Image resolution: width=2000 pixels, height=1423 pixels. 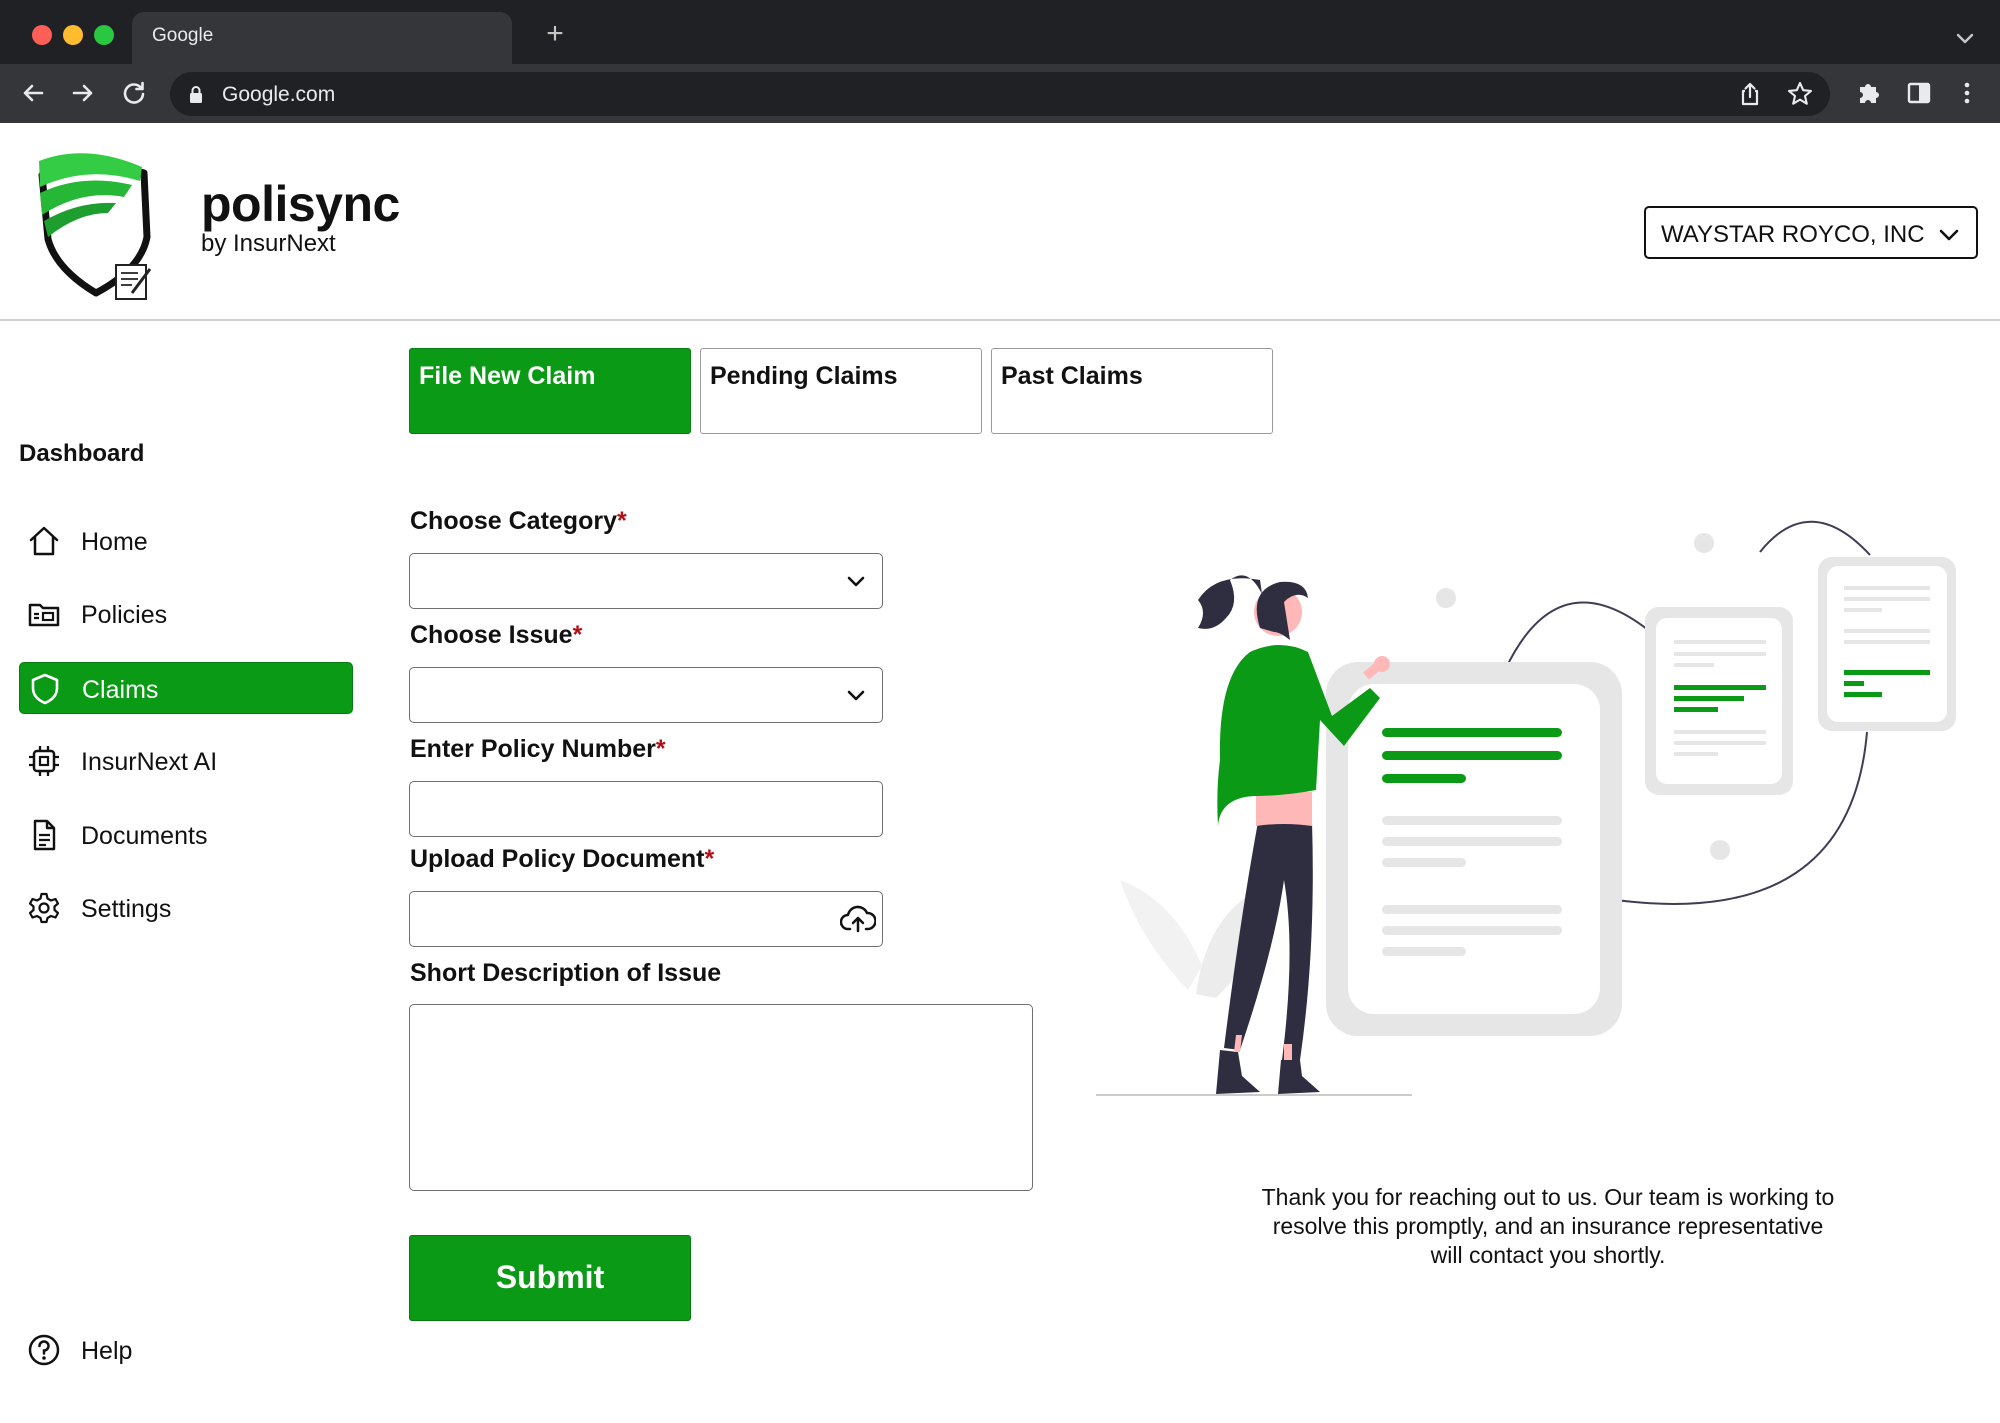 I want to click on close-window-button, so click(x=42, y=35).